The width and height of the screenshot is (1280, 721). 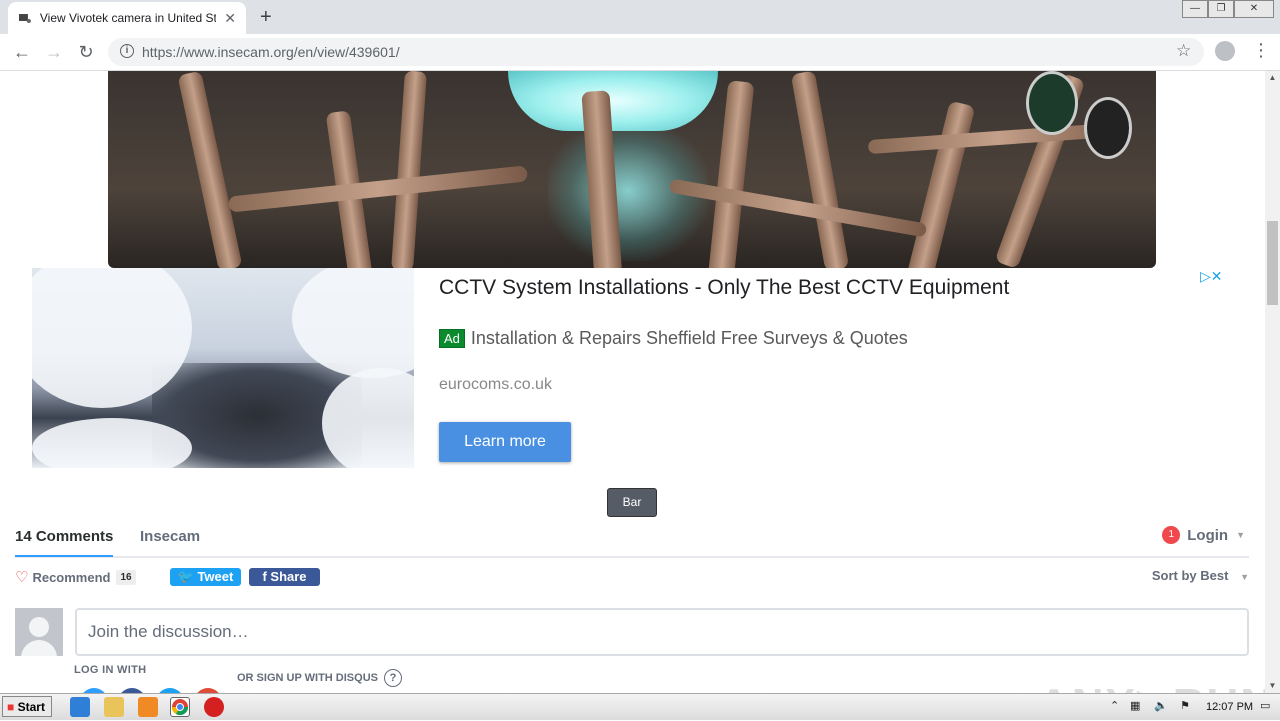 What do you see at coordinates (266, 17) in the screenshot?
I see `new-tab-button: +` at bounding box center [266, 17].